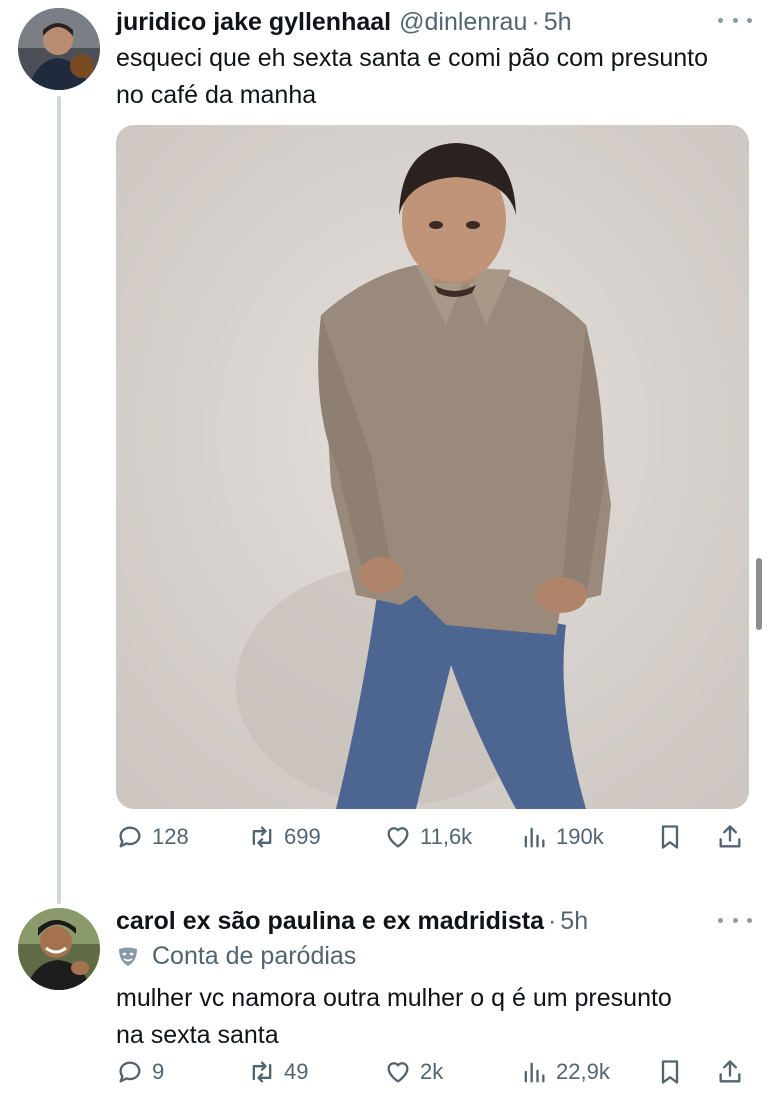 The height and width of the screenshot is (1099, 768). Describe the element at coordinates (580, 836) in the screenshot. I see `view-count: 190k` at that location.